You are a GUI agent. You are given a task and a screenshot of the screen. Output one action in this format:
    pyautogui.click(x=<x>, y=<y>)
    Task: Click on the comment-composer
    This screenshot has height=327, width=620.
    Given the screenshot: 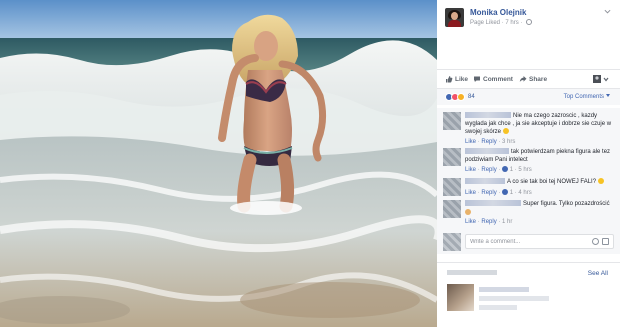 What is the action you would take?
    pyautogui.click(x=529, y=242)
    